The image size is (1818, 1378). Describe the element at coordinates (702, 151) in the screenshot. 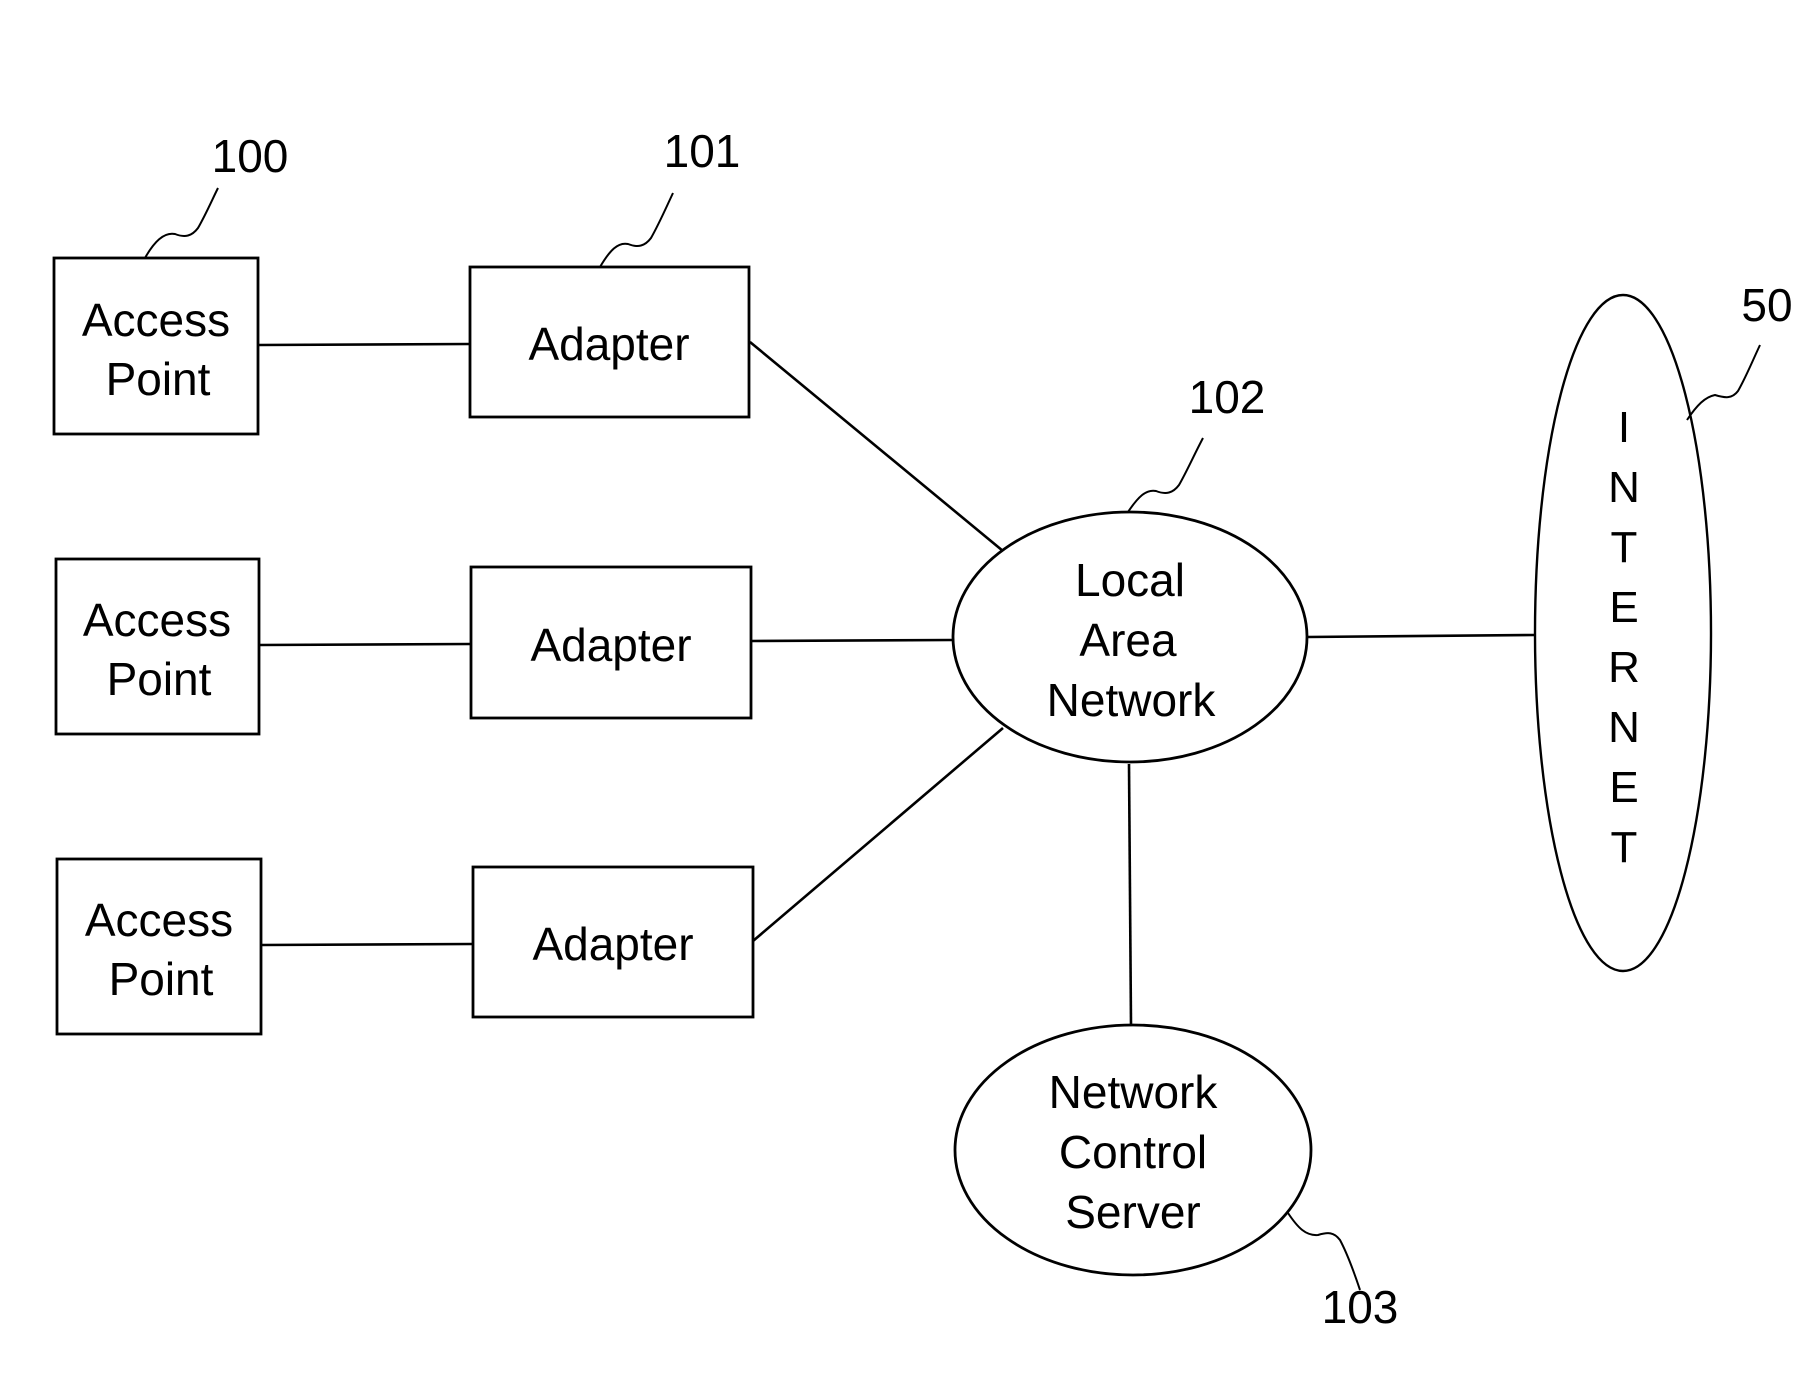

I see `ref-101-label: 101` at that location.